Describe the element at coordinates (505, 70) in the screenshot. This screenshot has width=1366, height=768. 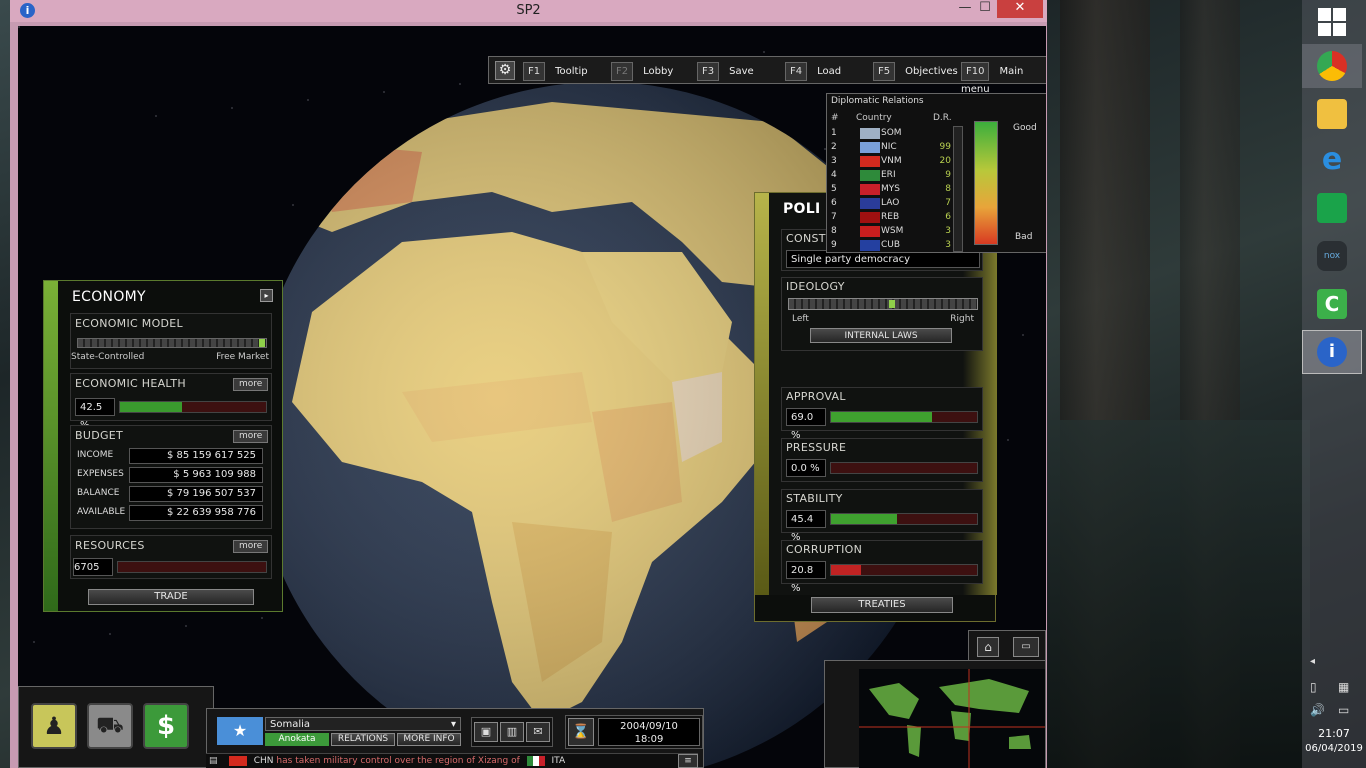
I see `gear-icon: ⚙` at that location.